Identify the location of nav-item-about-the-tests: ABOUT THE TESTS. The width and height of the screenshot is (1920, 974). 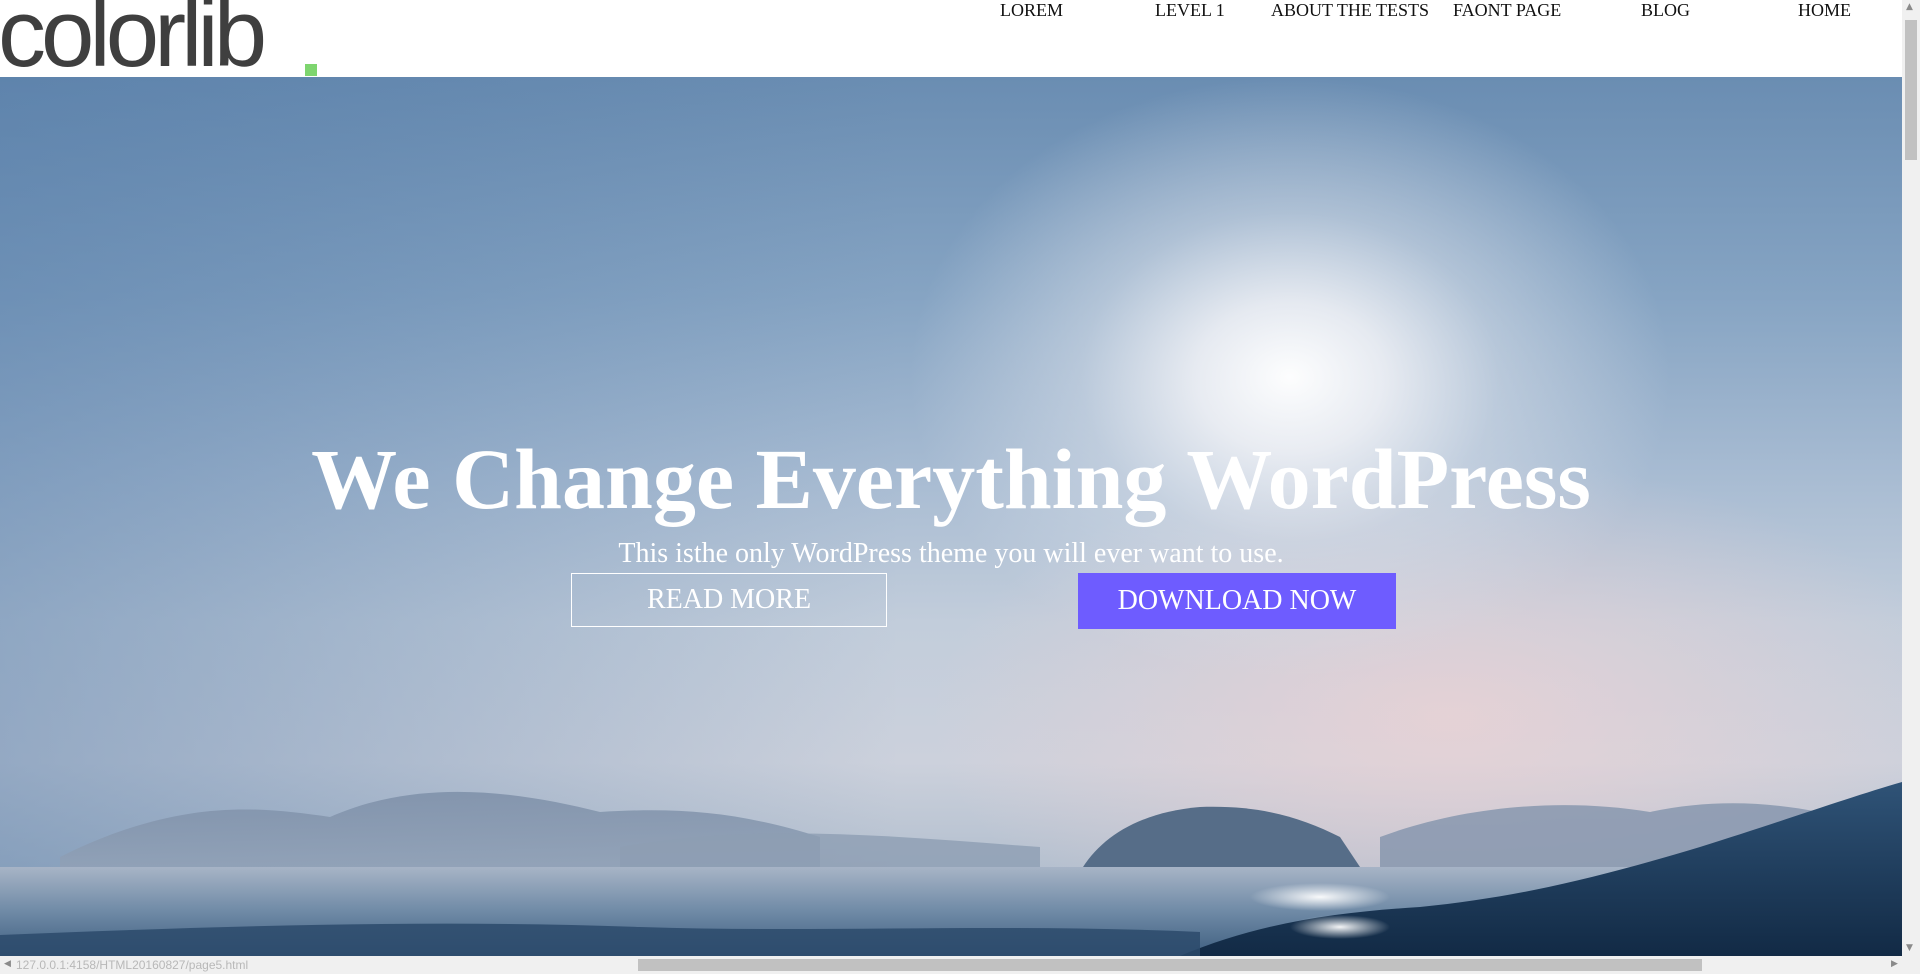
(1350, 10).